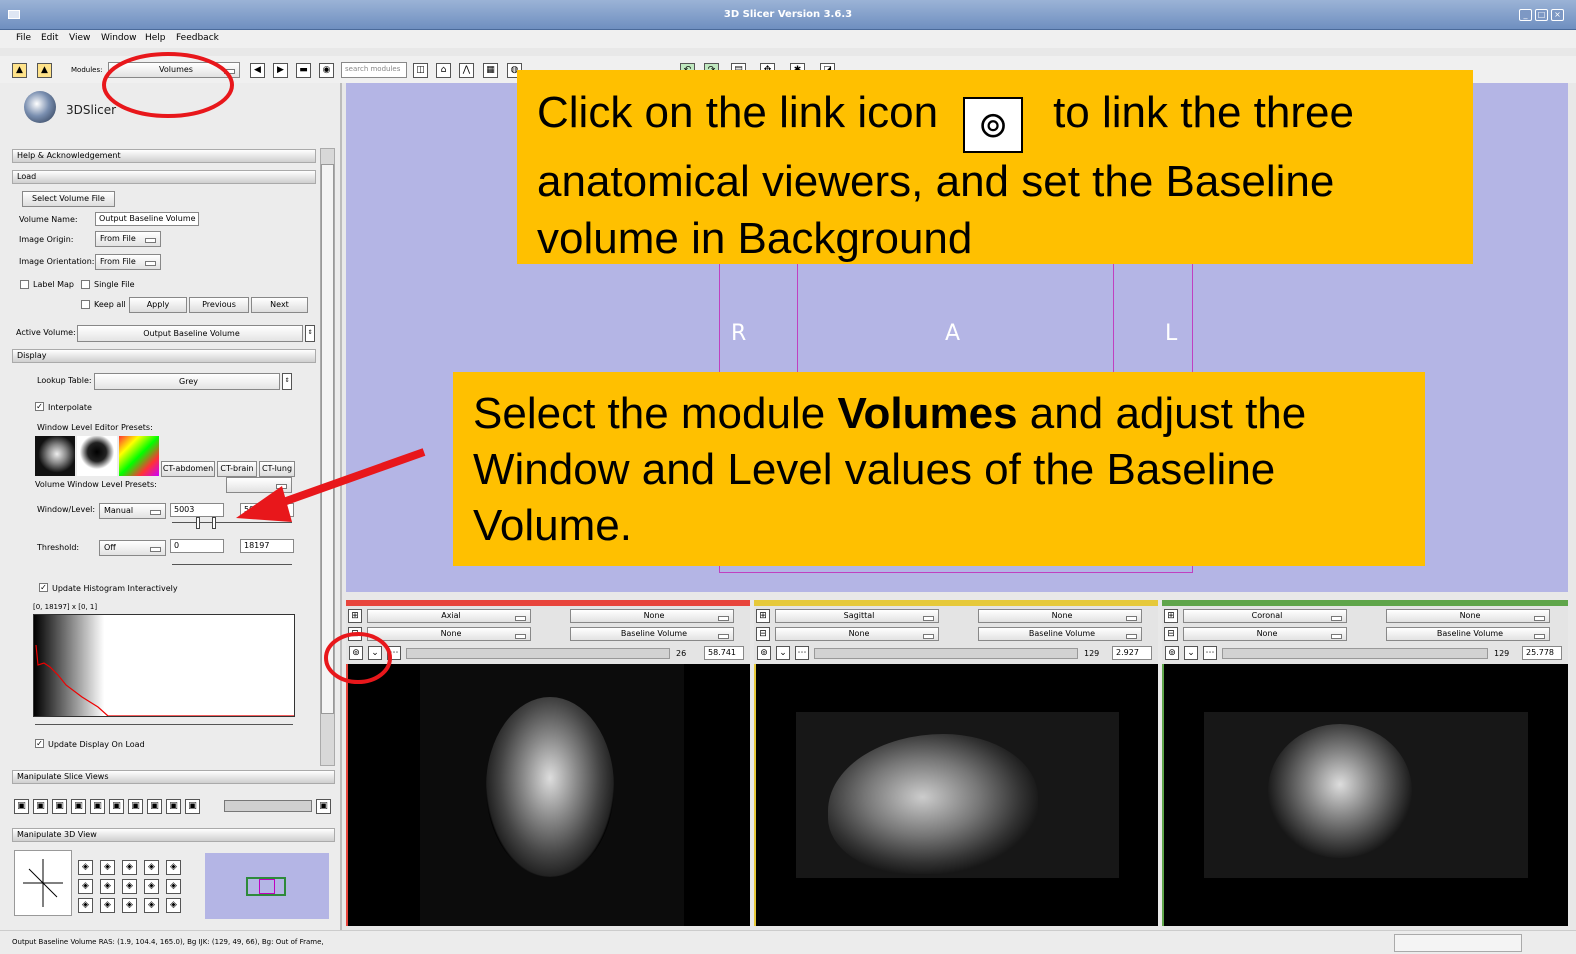  Describe the element at coordinates (43, 883) in the screenshot. I see `view-orientation-compass` at that location.